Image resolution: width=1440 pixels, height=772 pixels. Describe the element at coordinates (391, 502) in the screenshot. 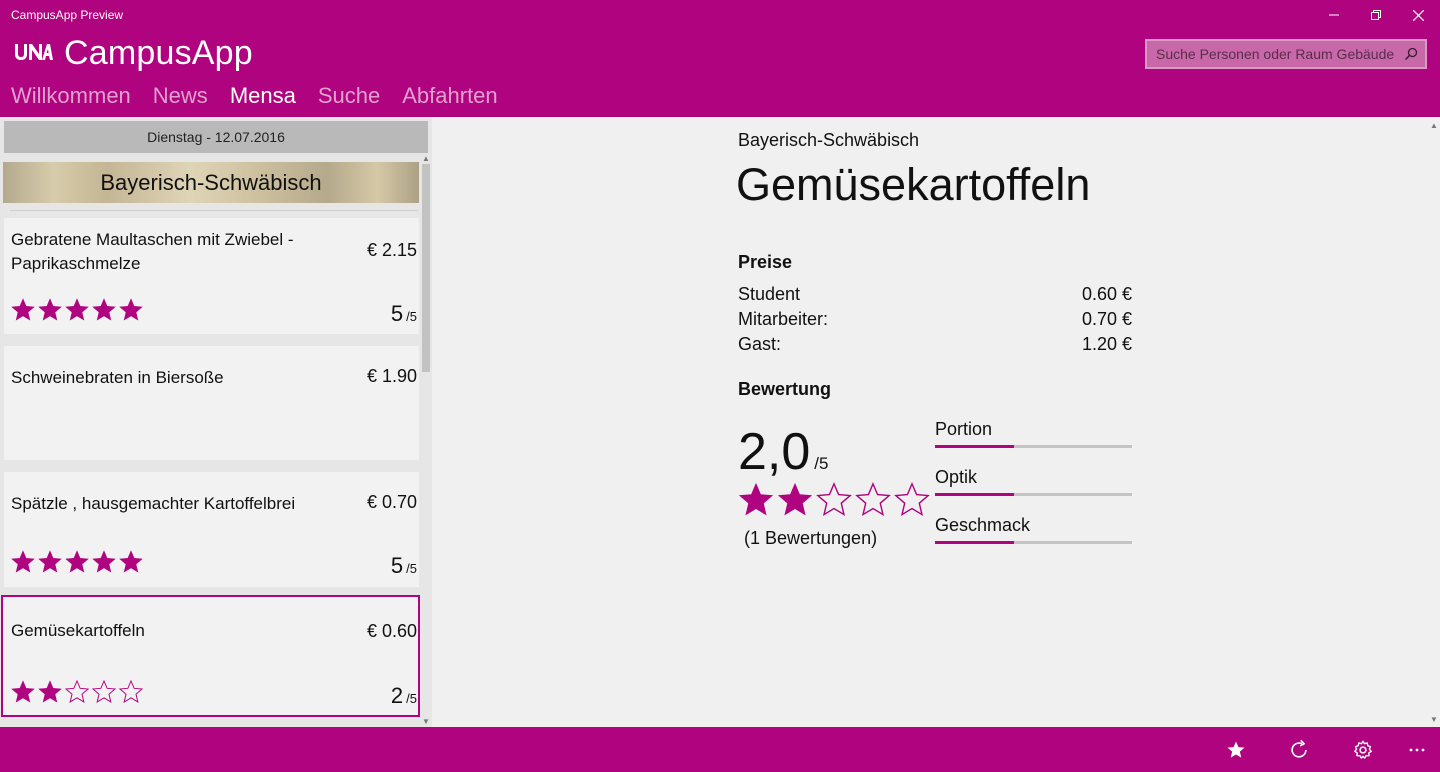

I see `meal-price: € 0.70` at that location.